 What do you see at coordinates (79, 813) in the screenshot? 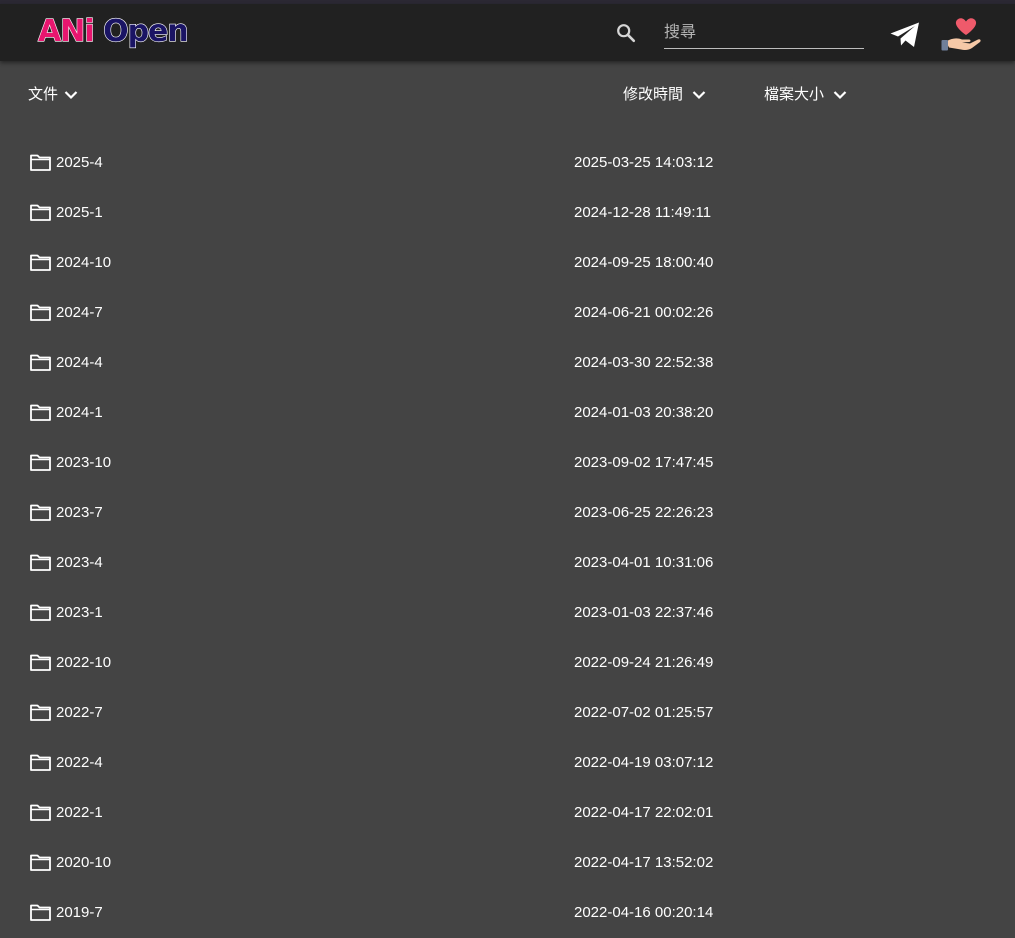
I see `folder-name: 2022-1` at bounding box center [79, 813].